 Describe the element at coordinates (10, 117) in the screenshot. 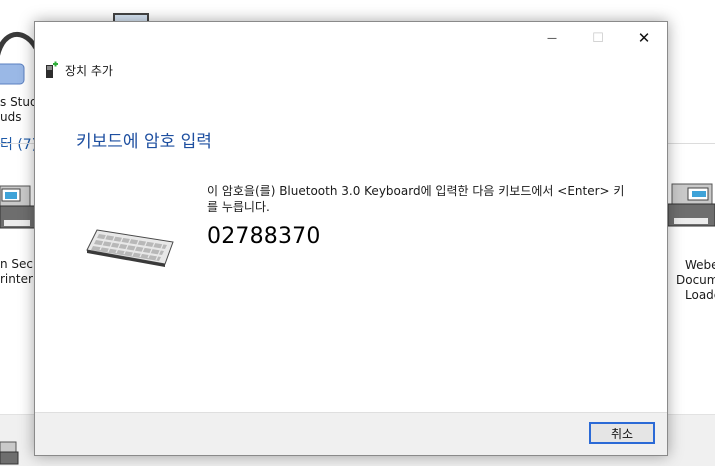

I see `device-label: uds` at that location.